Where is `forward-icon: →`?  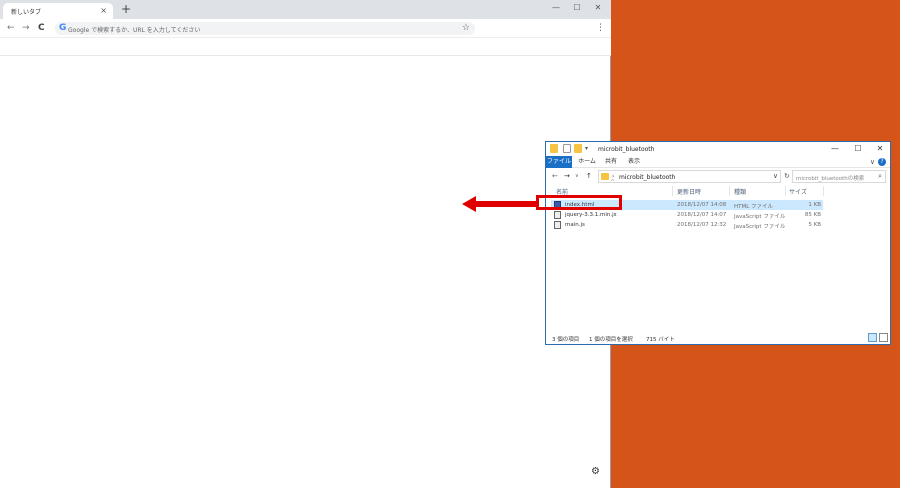
forward-icon: → is located at coordinates (26, 28).